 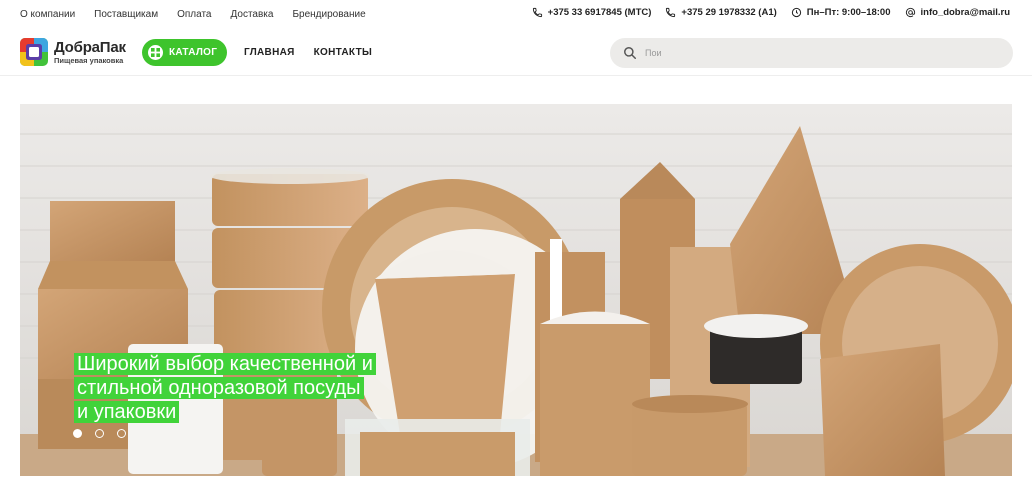 I want to click on phone-mts-text: +375 33 6917845 (МТС), so click(x=599, y=12).